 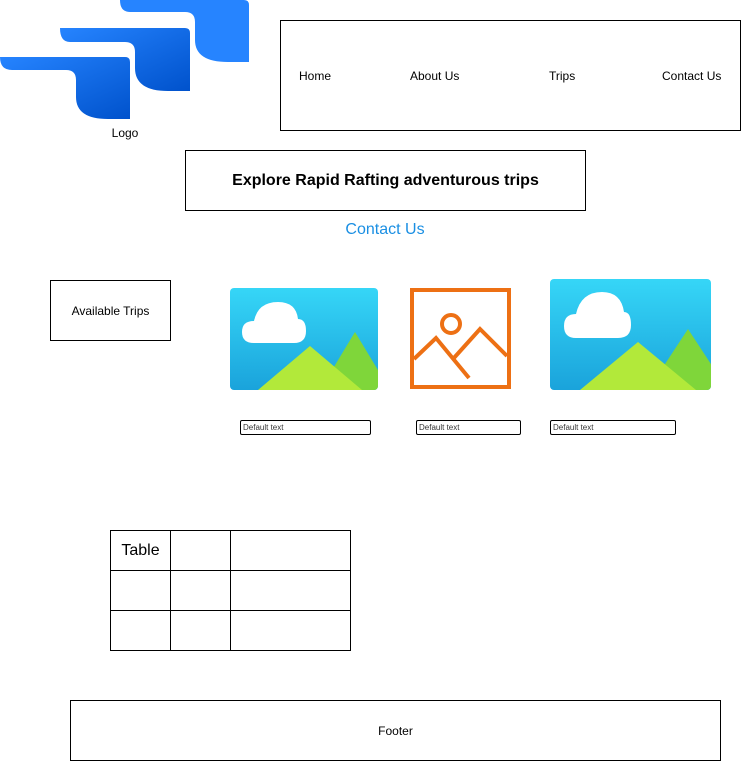 I want to click on hero-title: Explore Rapid Rafting adventurous trips, so click(x=385, y=180).